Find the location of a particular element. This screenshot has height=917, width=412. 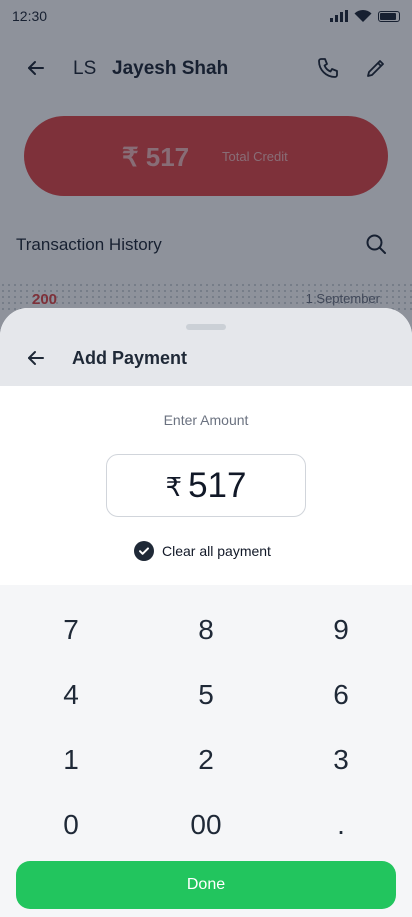

key-3: 3 is located at coordinates (341, 759).